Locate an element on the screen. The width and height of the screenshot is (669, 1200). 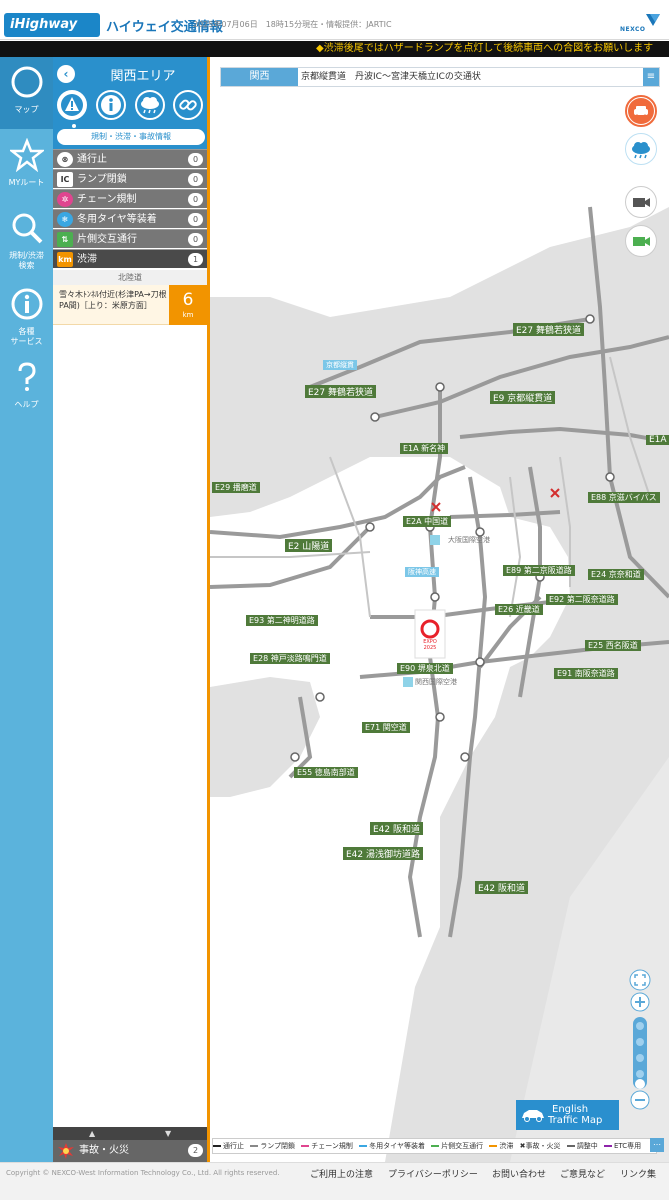
footer-link-links: リンク集 is located at coordinates (638, 1173).